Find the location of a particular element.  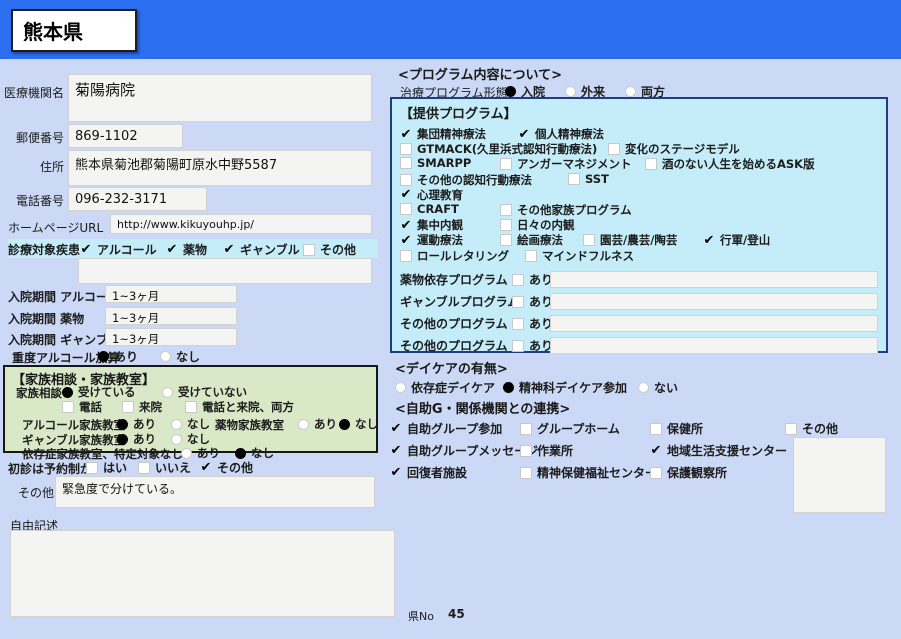

alcohol-class-ari-radio: あり is located at coordinates (136, 424).